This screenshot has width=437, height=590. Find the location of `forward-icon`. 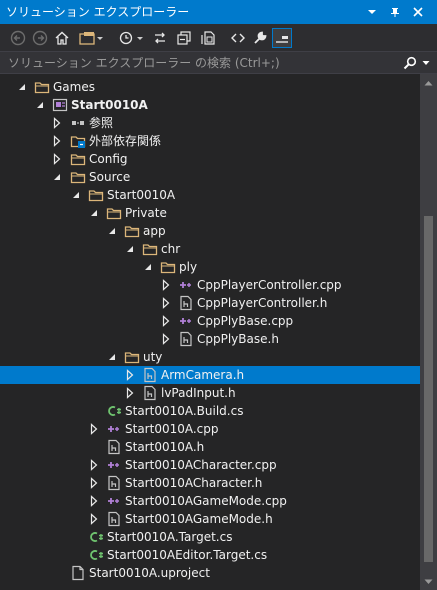

forward-icon is located at coordinates (40, 38).